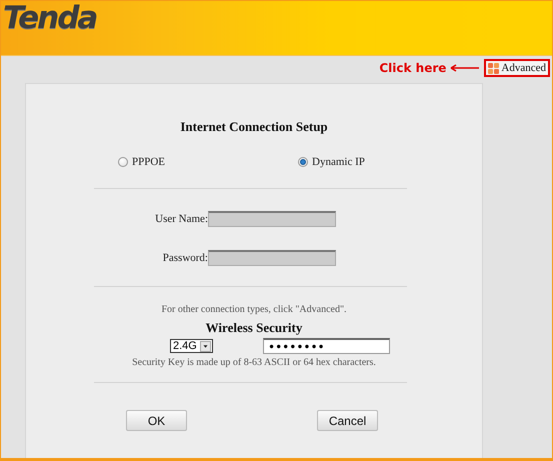 Image resolution: width=553 pixels, height=461 pixels. Describe the element at coordinates (156, 420) in the screenshot. I see `dialog-button: OK` at that location.